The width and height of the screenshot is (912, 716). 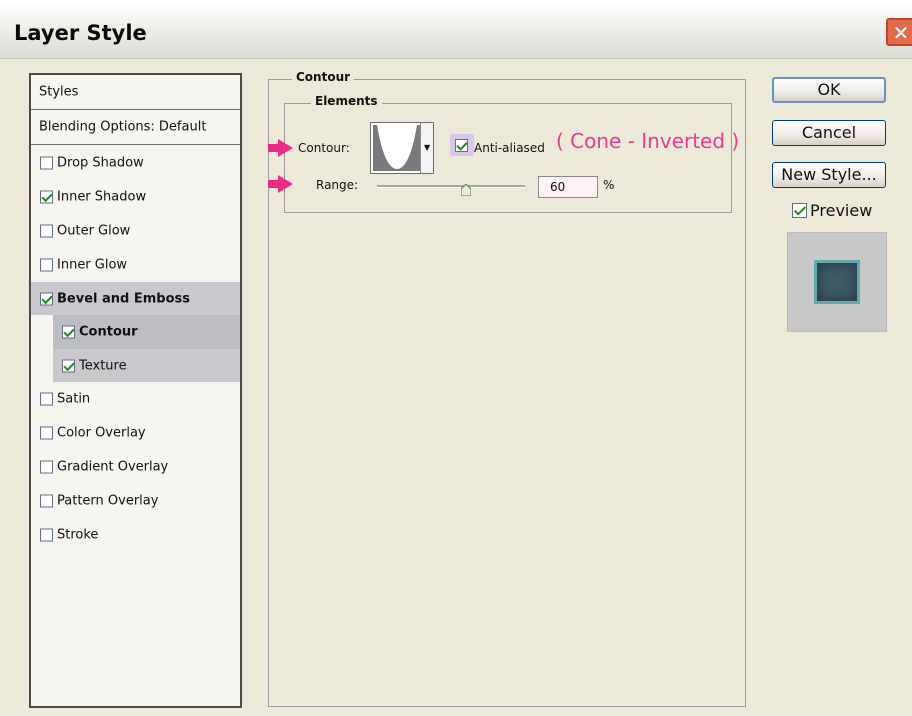 I want to click on style-item-pattern-overlay: Pattern Overlay, so click(x=135, y=501).